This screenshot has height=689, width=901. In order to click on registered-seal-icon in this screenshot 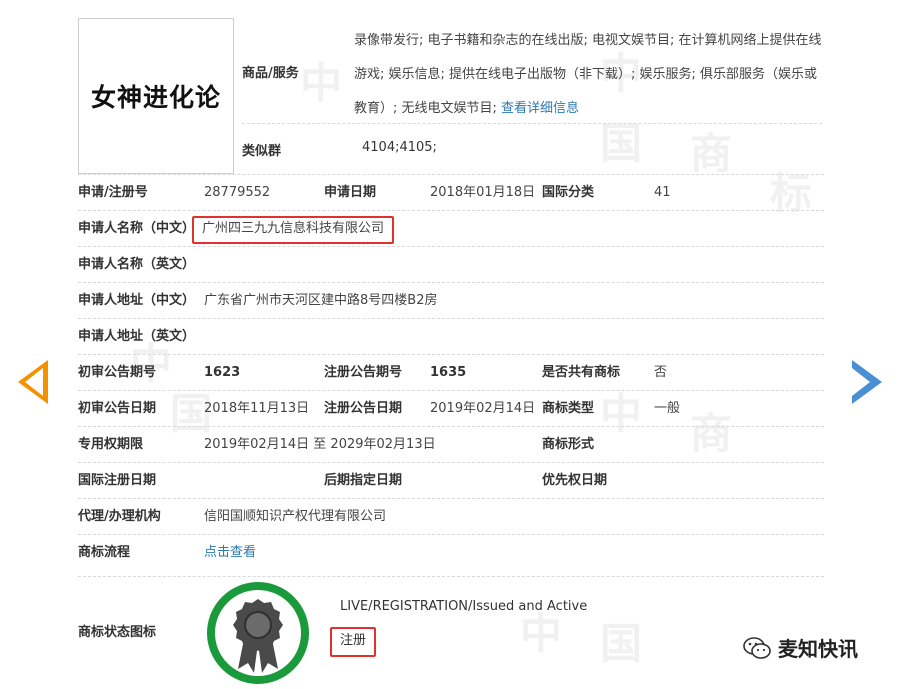, I will do `click(258, 633)`.